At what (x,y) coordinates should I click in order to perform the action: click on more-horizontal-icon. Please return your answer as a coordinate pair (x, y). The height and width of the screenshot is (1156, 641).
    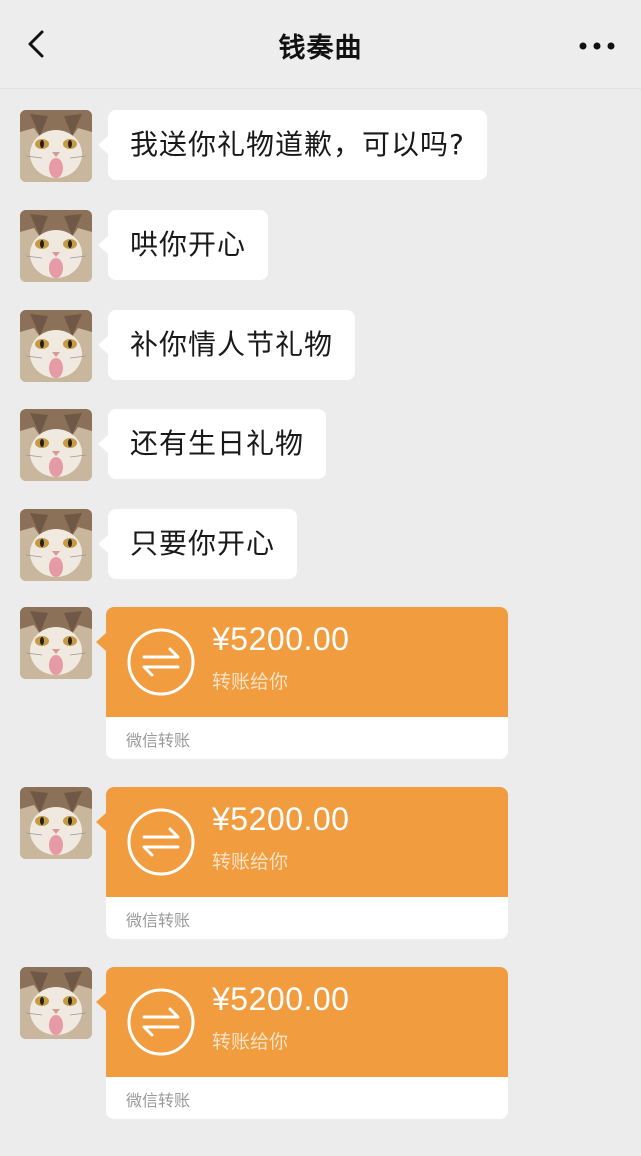
    Looking at the image, I should click on (597, 46).